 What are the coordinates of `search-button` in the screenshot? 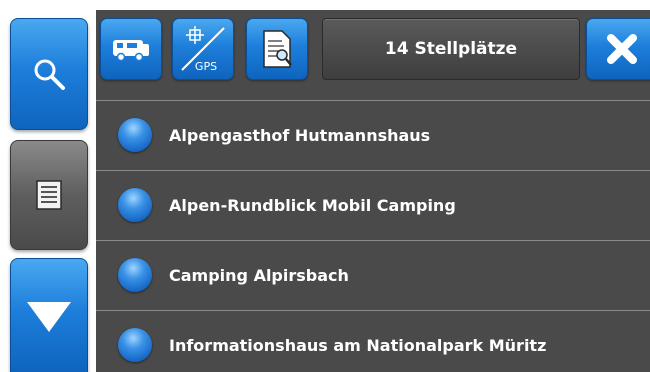 It's located at (49, 74).